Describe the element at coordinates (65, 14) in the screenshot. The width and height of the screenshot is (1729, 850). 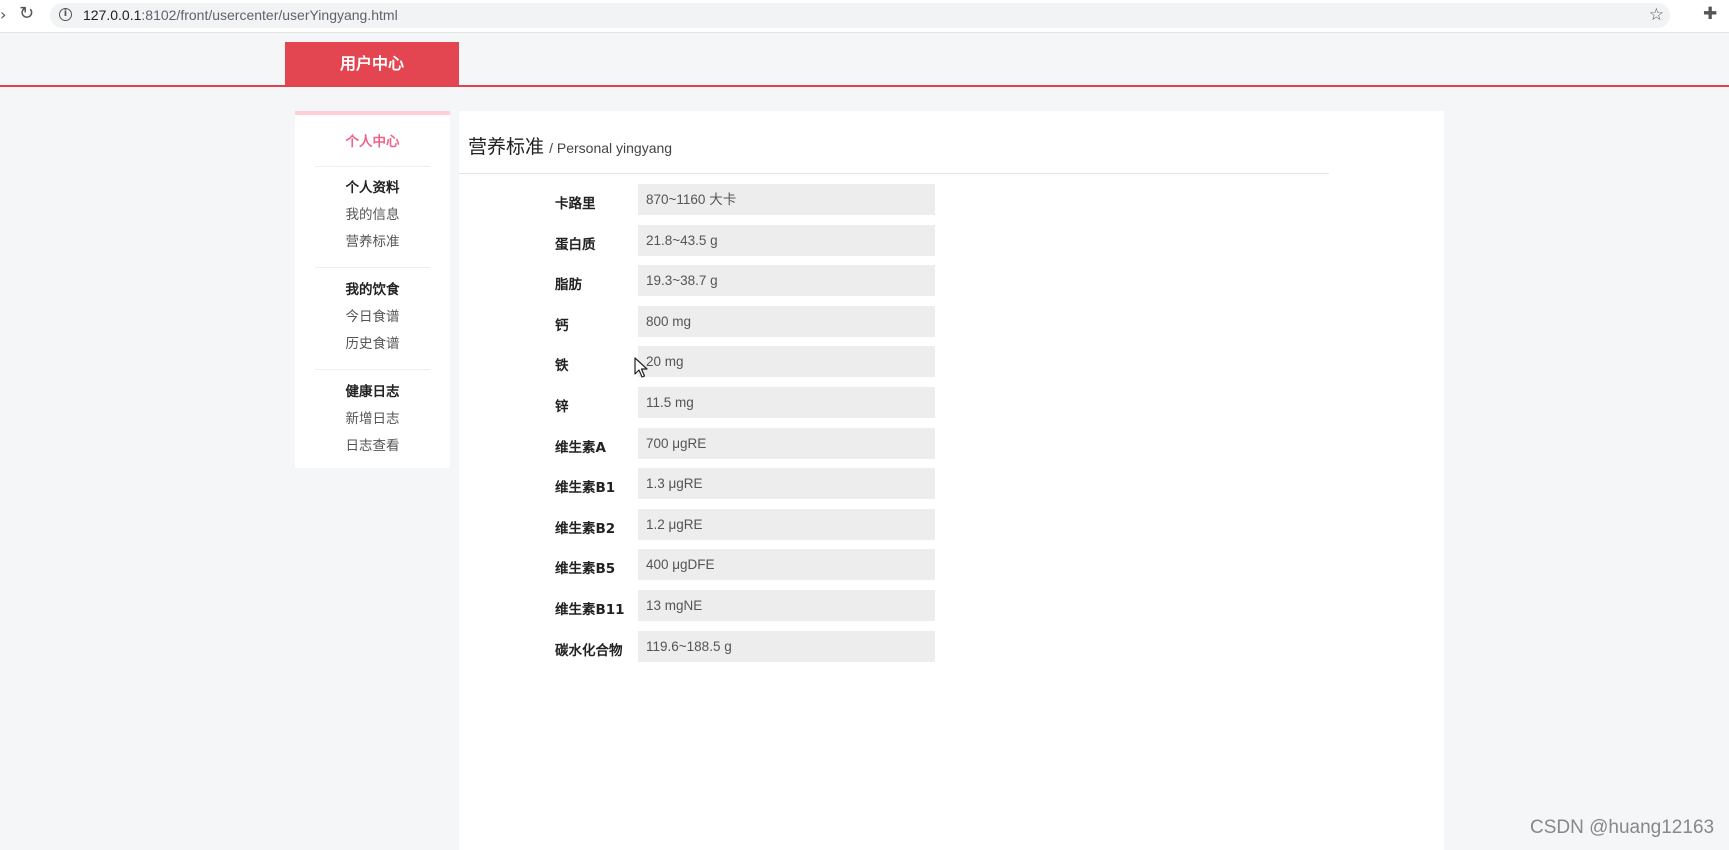
I see `info-icon: i` at that location.